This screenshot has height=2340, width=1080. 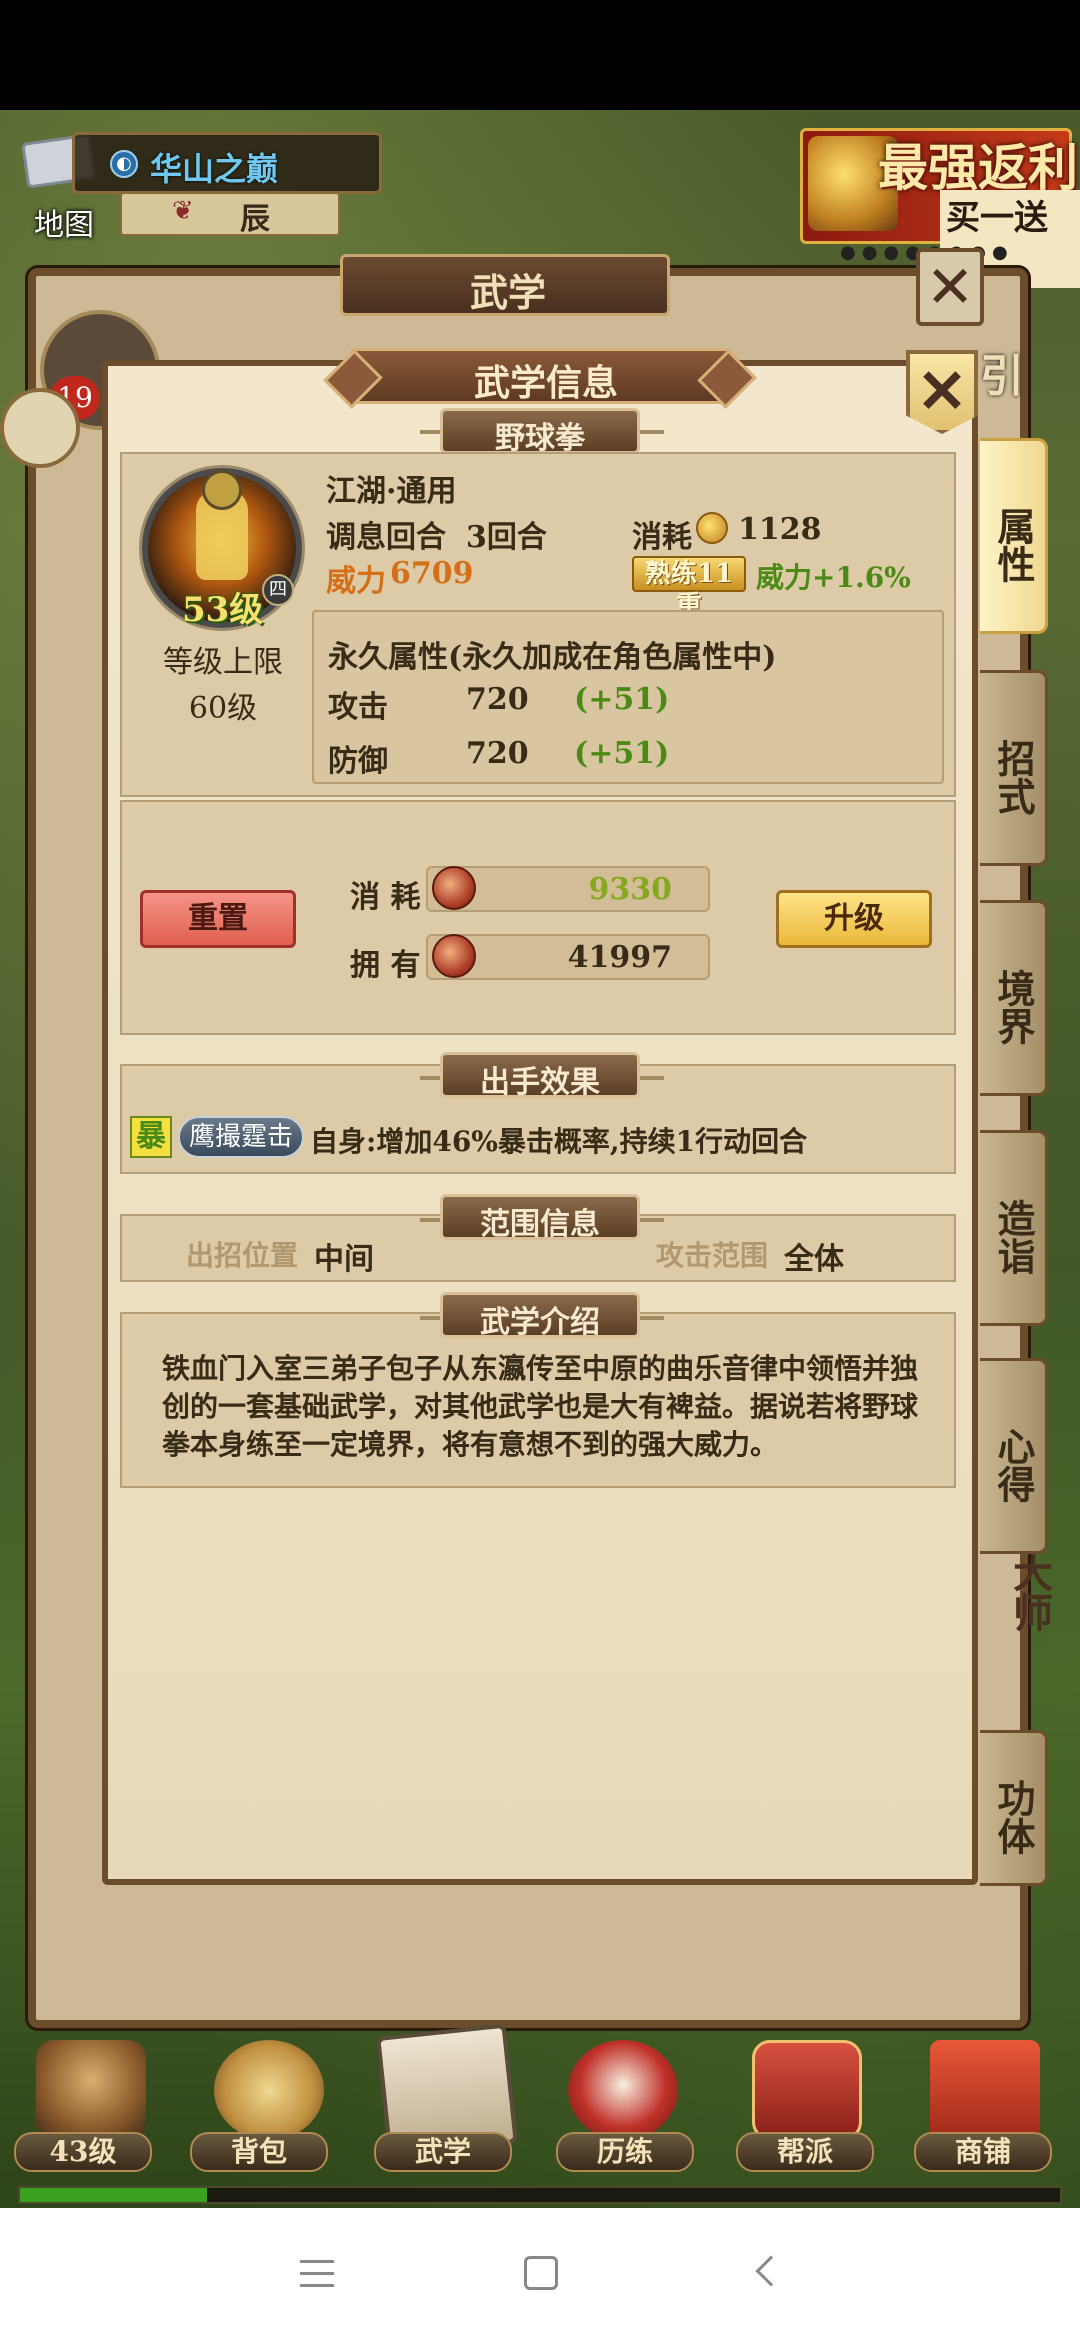 What do you see at coordinates (833, 577) in the screenshot?
I see `power-bonus: 威力+1.6%` at bounding box center [833, 577].